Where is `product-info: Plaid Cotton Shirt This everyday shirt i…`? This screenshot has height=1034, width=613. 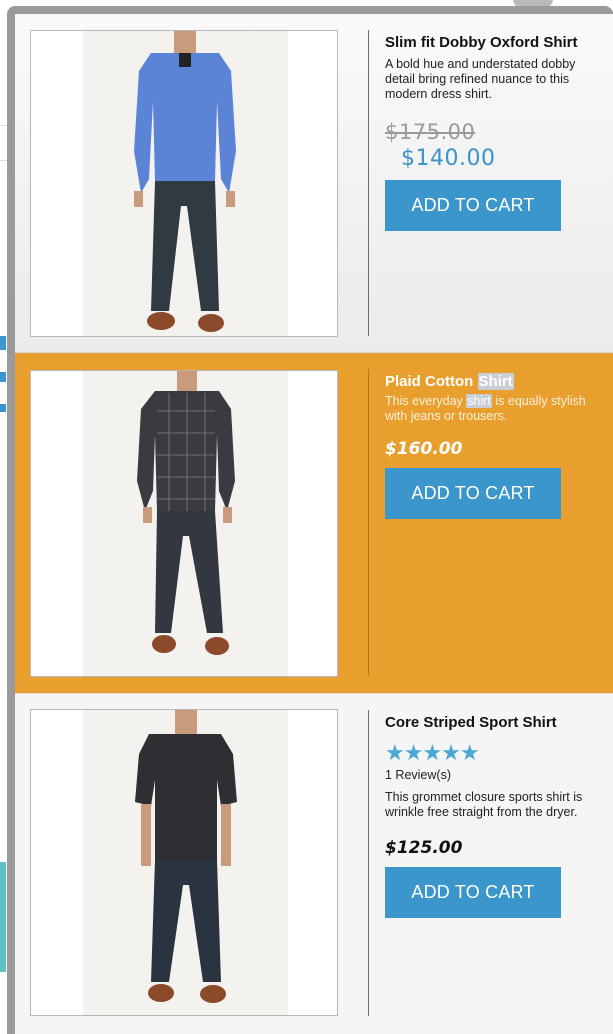 product-info: Plaid Cotton Shirt This everyday shirt i… is located at coordinates (492, 445).